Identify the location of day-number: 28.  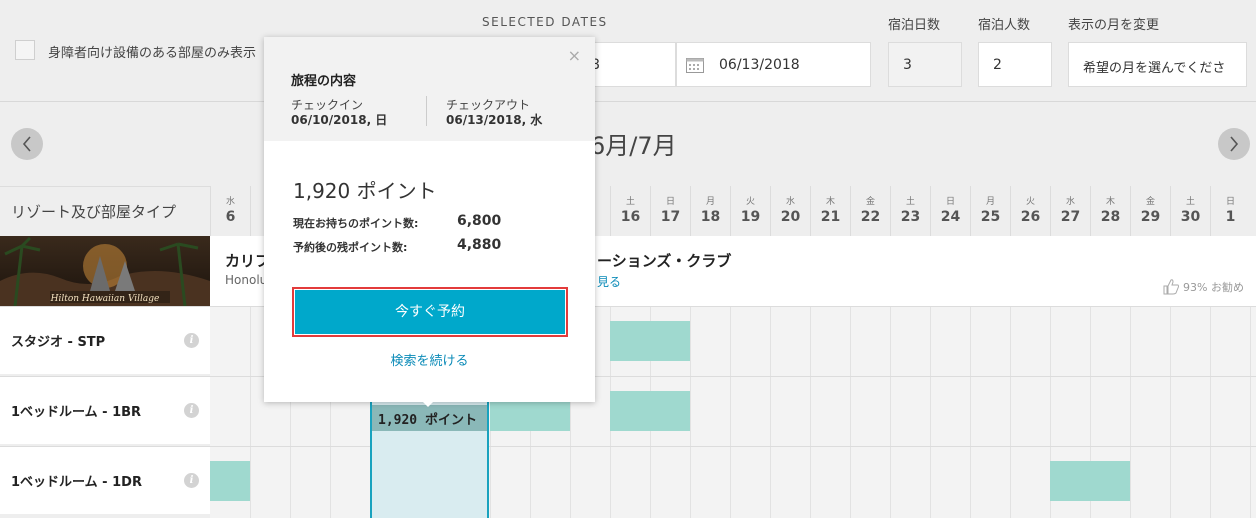
(1110, 217).